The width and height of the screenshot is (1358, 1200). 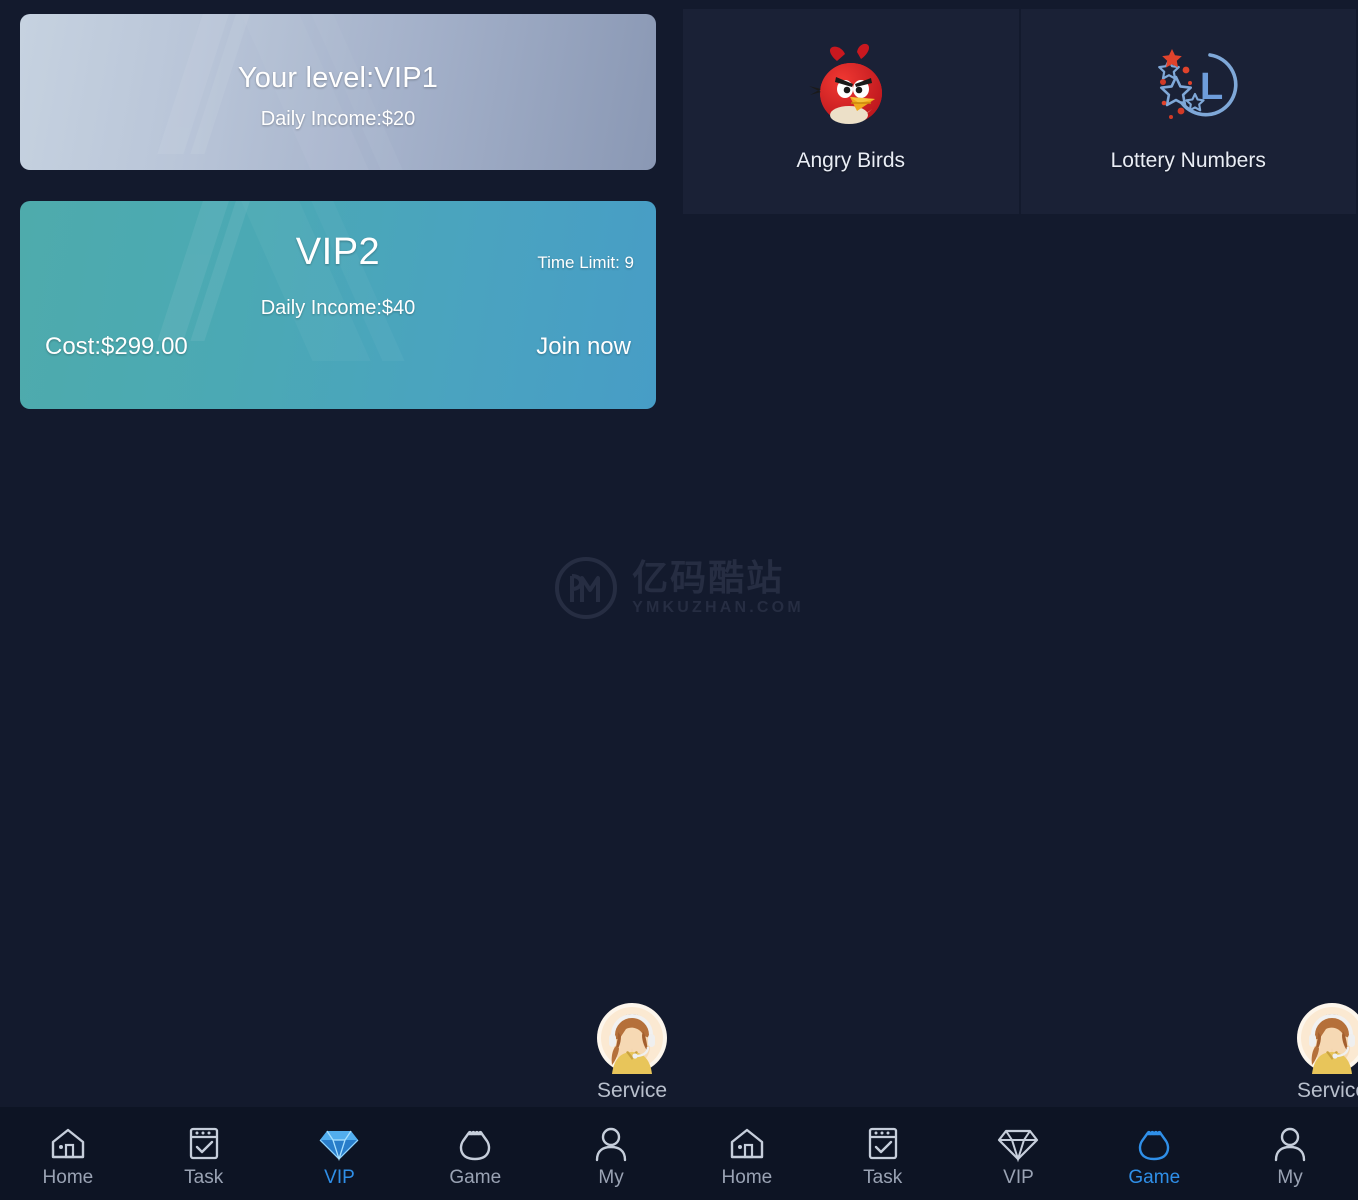 I want to click on game-tile-grid: Angry Birds L Lottery Numbers, so click(x=1019, y=111).